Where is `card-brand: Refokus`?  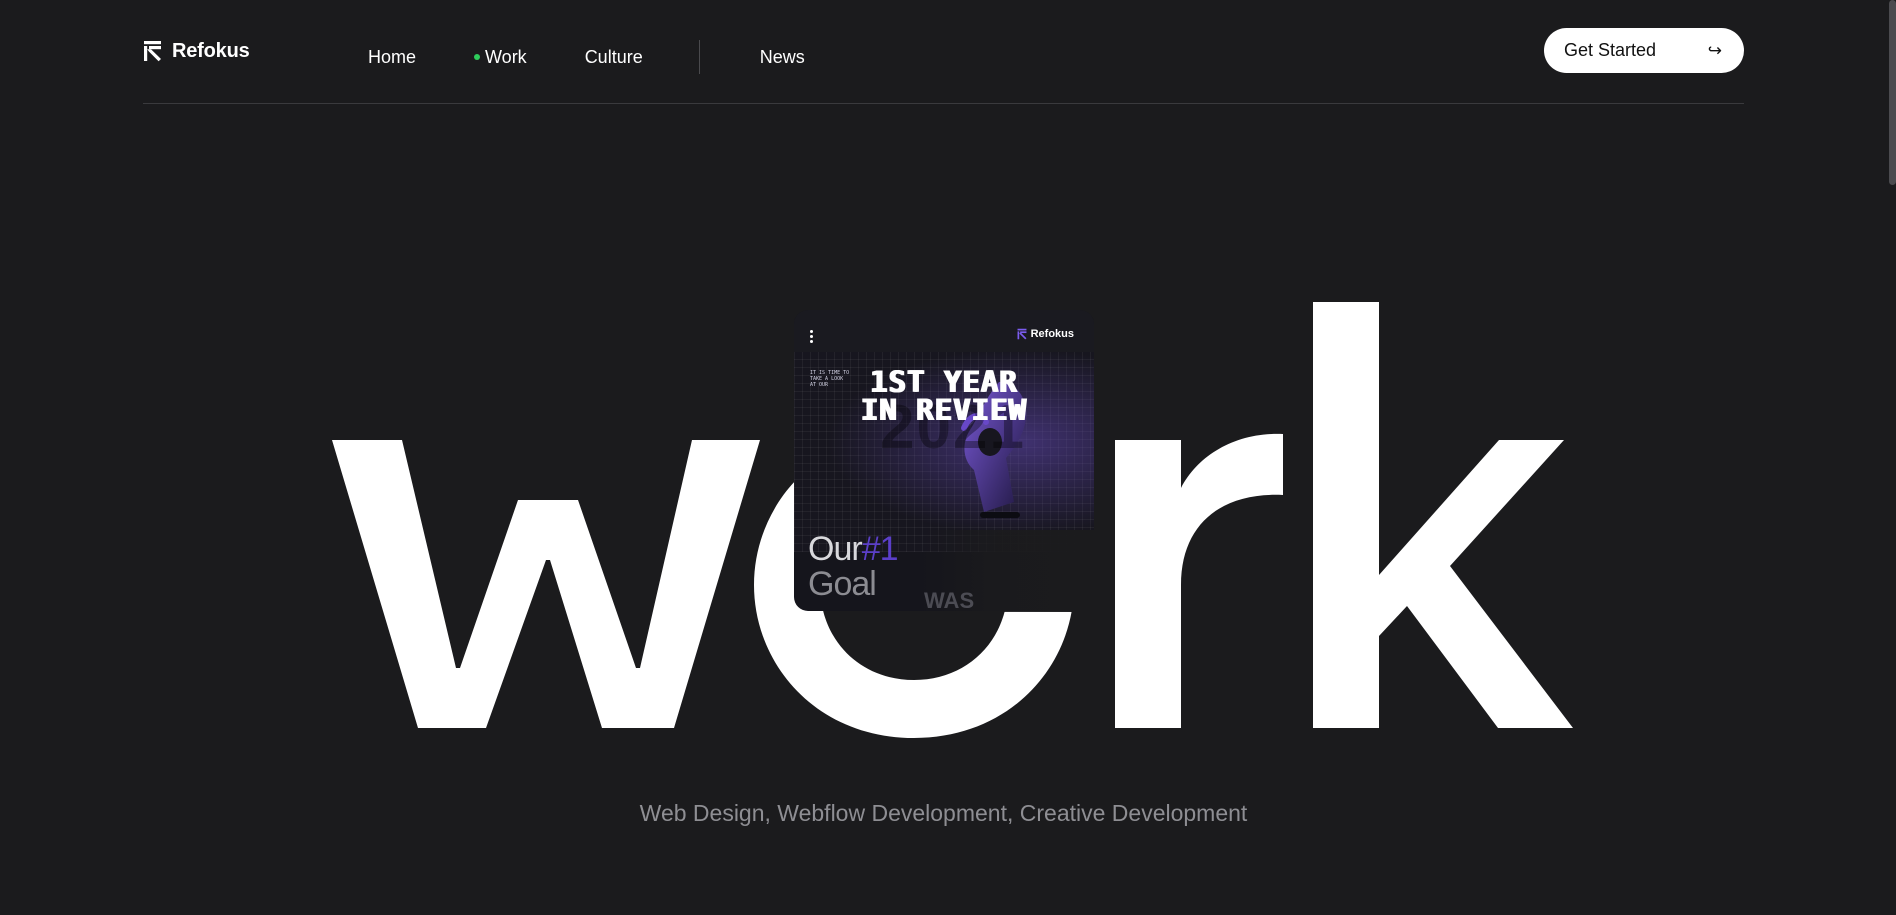
card-brand: Refokus is located at coordinates (1045, 334).